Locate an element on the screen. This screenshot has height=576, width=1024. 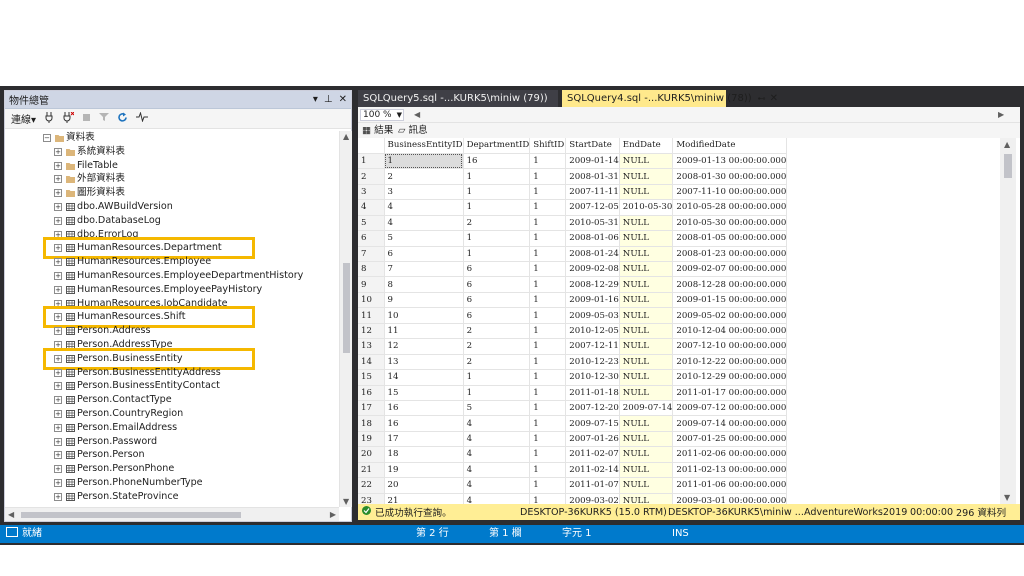
row-number: 6 is located at coordinates (371, 238).